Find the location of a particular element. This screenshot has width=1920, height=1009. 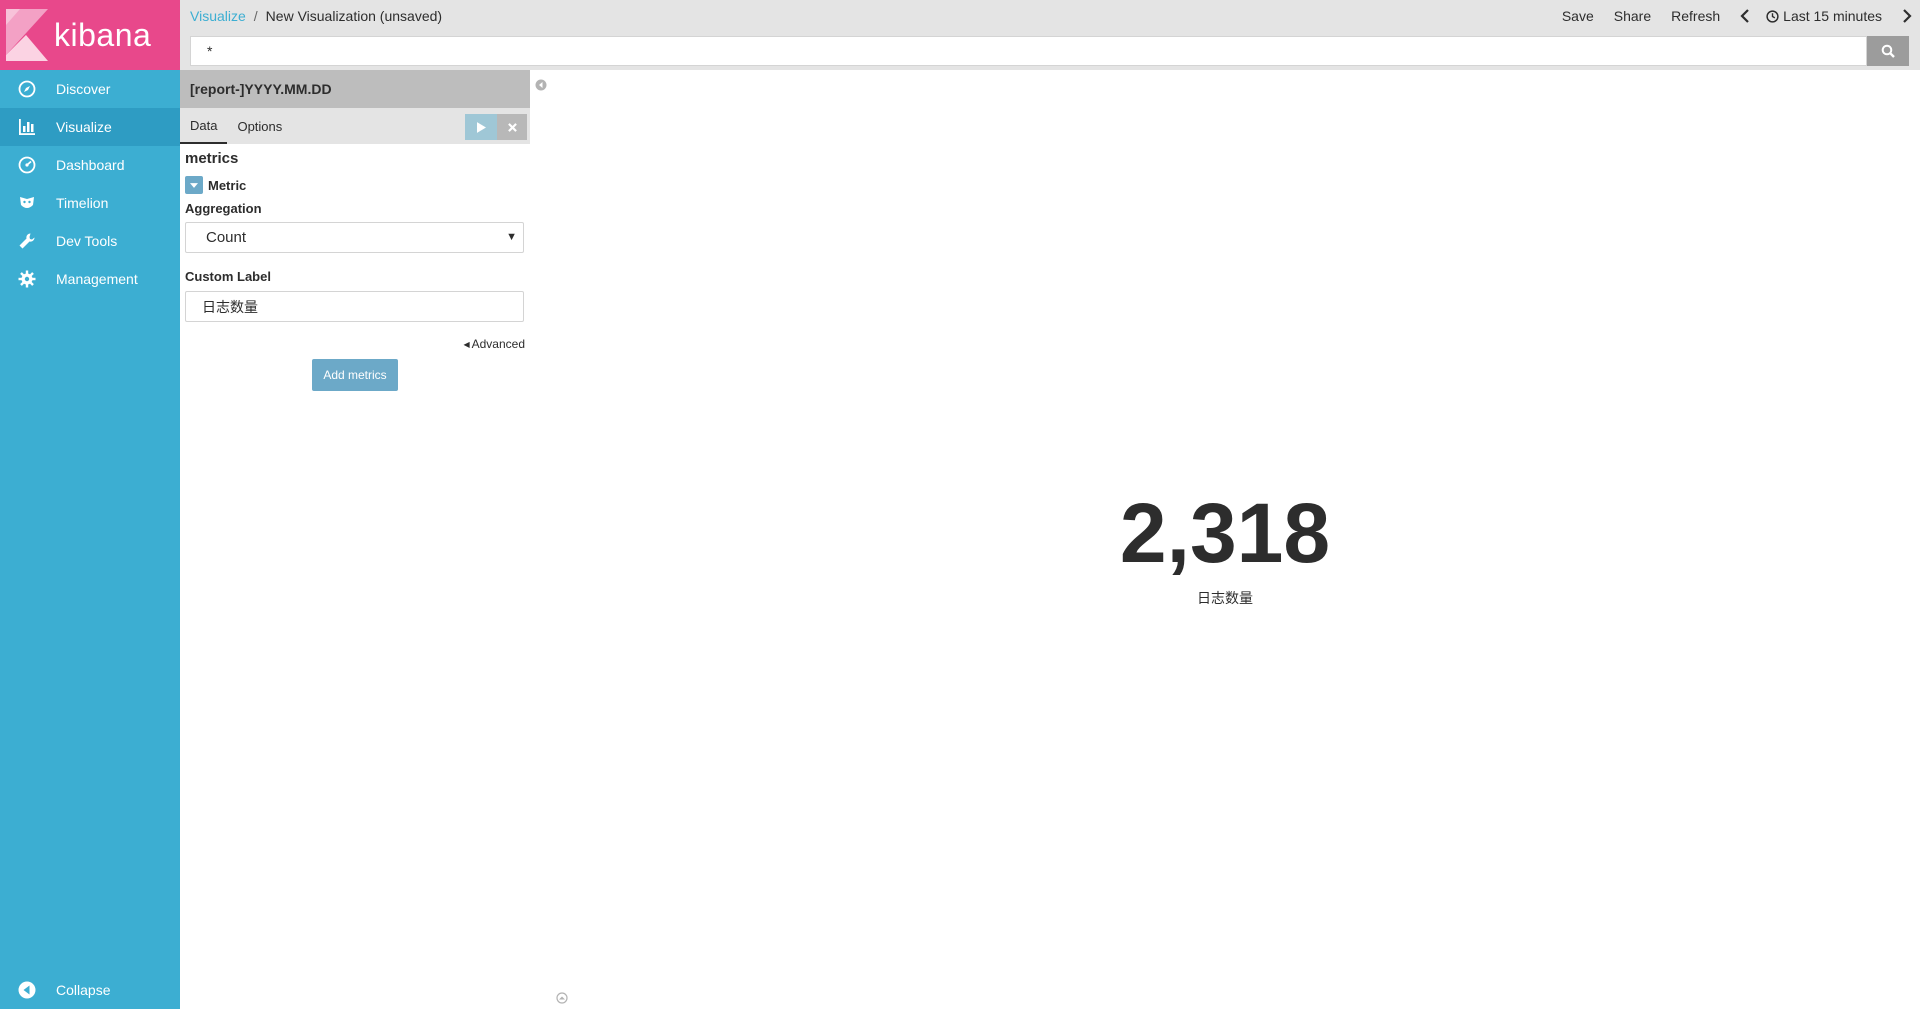

add-metrics-button: Add metrics is located at coordinates (355, 375).